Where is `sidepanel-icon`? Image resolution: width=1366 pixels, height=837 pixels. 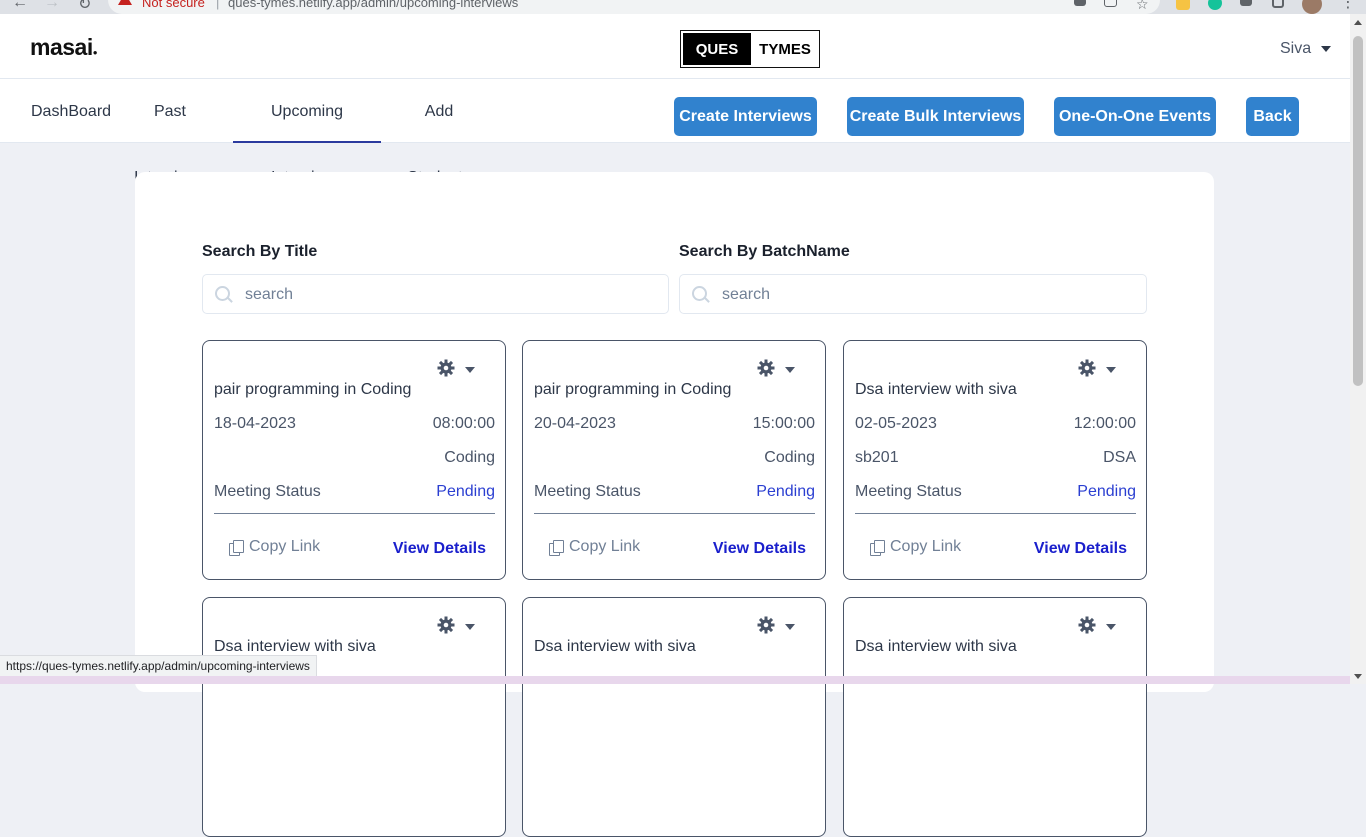 sidepanel-icon is located at coordinates (1278, 4).